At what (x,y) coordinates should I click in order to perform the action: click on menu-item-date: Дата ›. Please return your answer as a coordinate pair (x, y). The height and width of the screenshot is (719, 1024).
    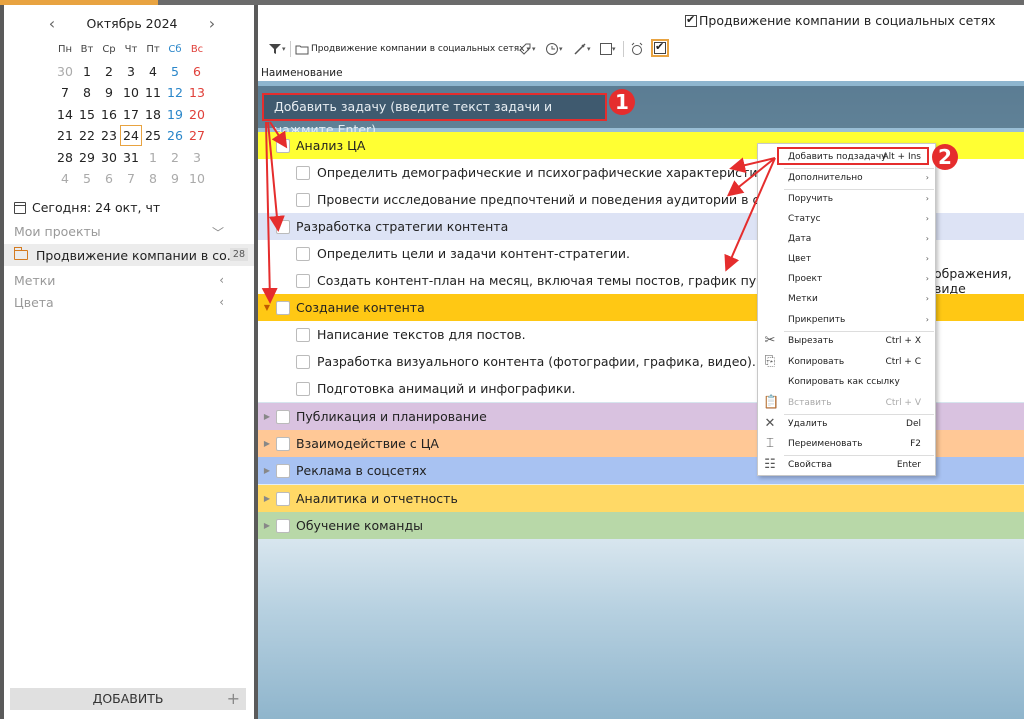
    Looking at the image, I should click on (846, 239).